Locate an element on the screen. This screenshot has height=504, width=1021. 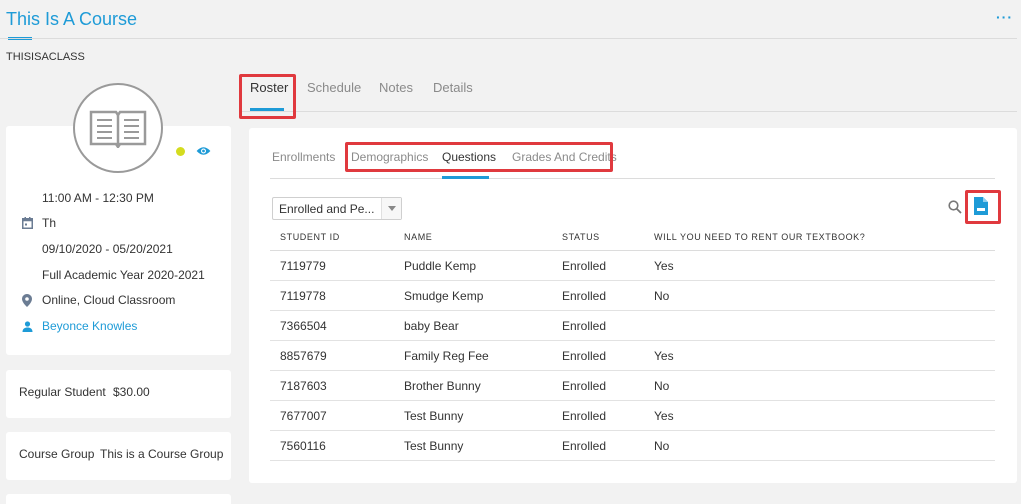
cell-student-id: 7187603 is located at coordinates (303, 386).